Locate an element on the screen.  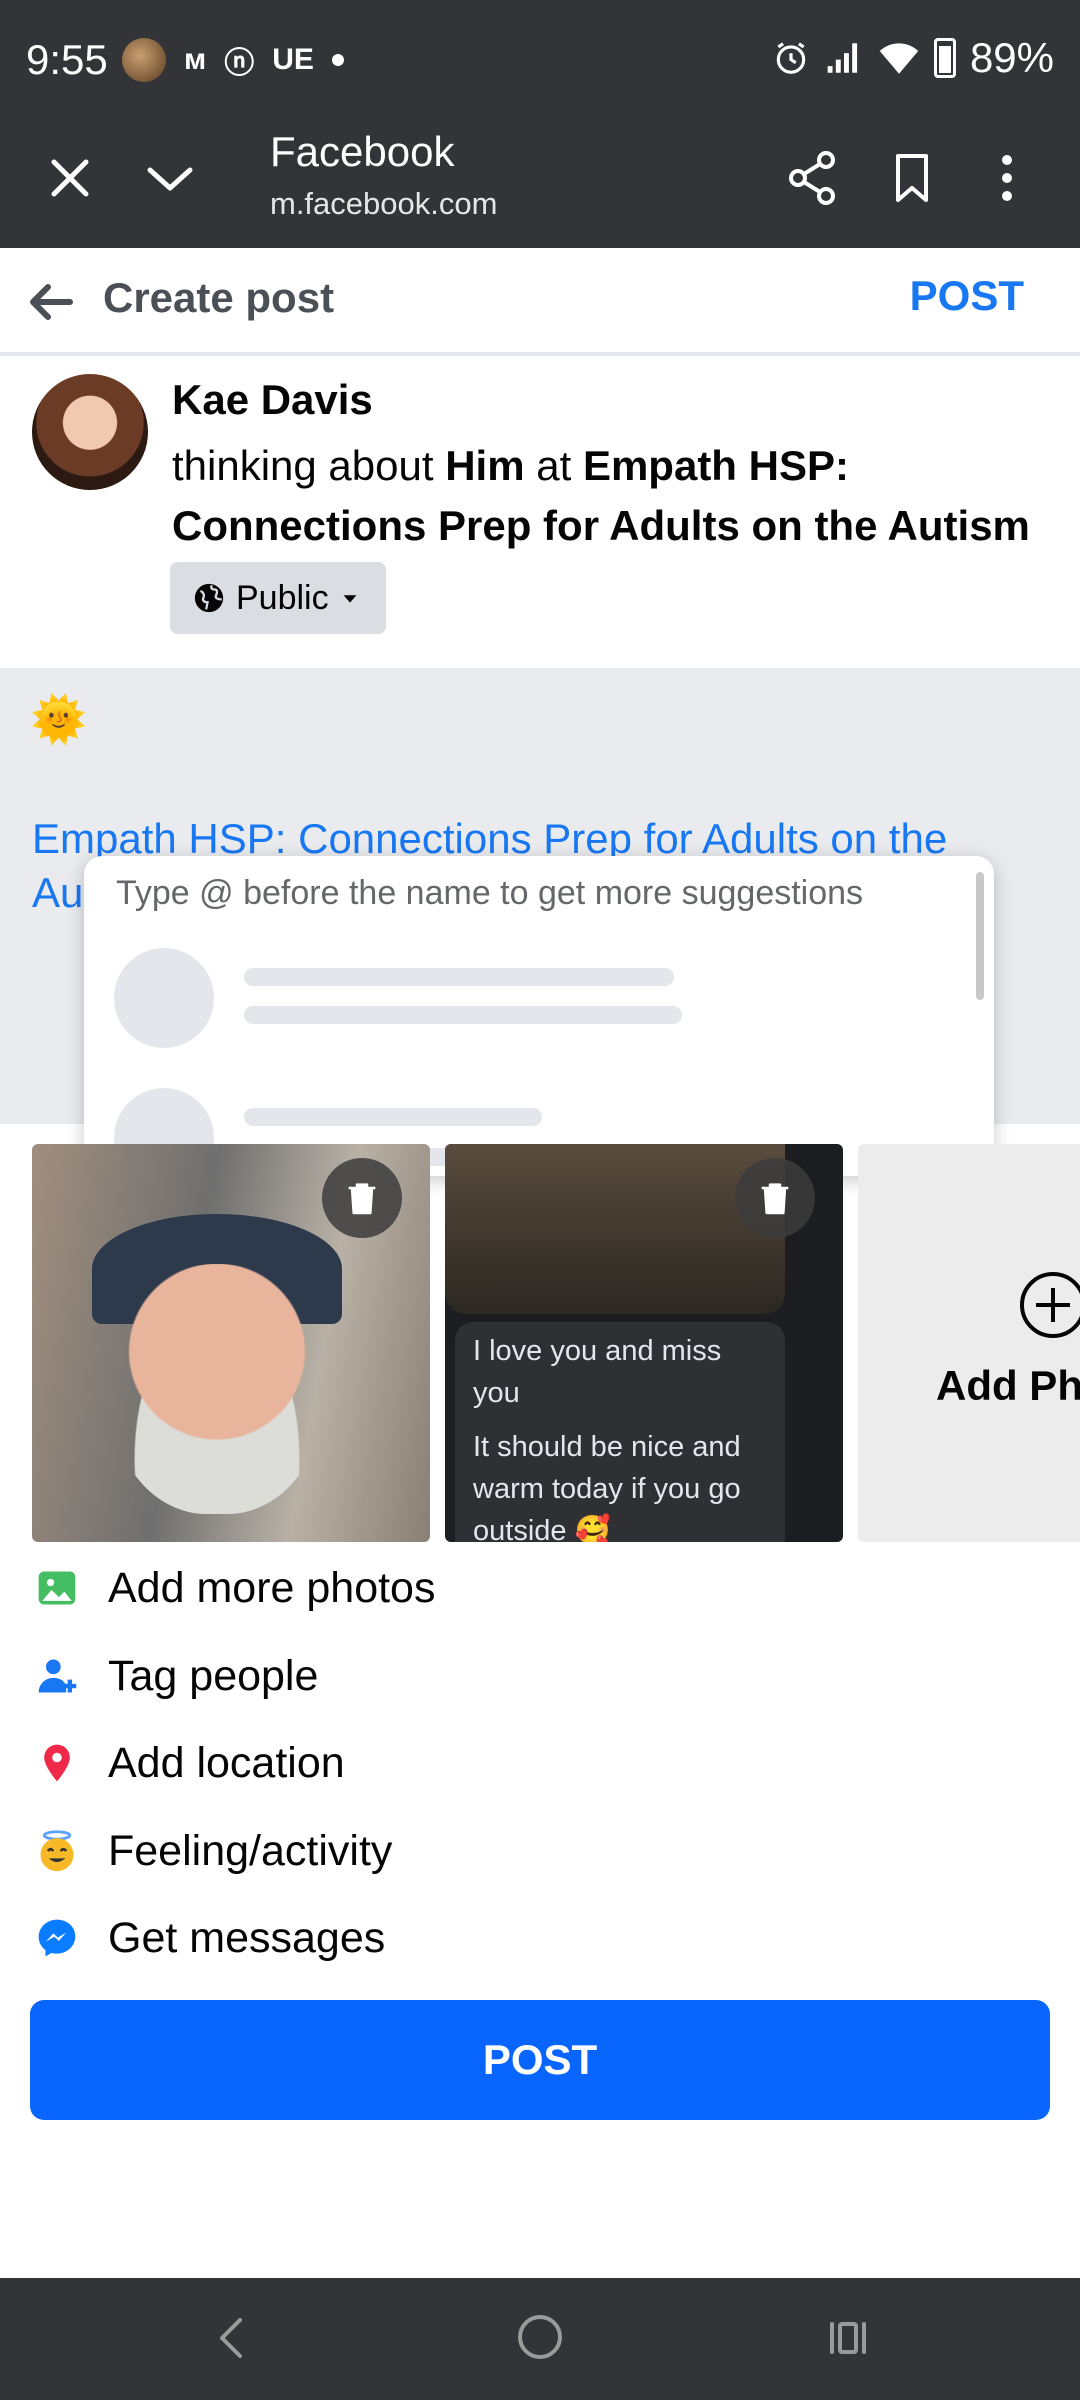
status-bar: 9:55 ᴍ ⓝ UE 89% is located at coordinates (540, 62).